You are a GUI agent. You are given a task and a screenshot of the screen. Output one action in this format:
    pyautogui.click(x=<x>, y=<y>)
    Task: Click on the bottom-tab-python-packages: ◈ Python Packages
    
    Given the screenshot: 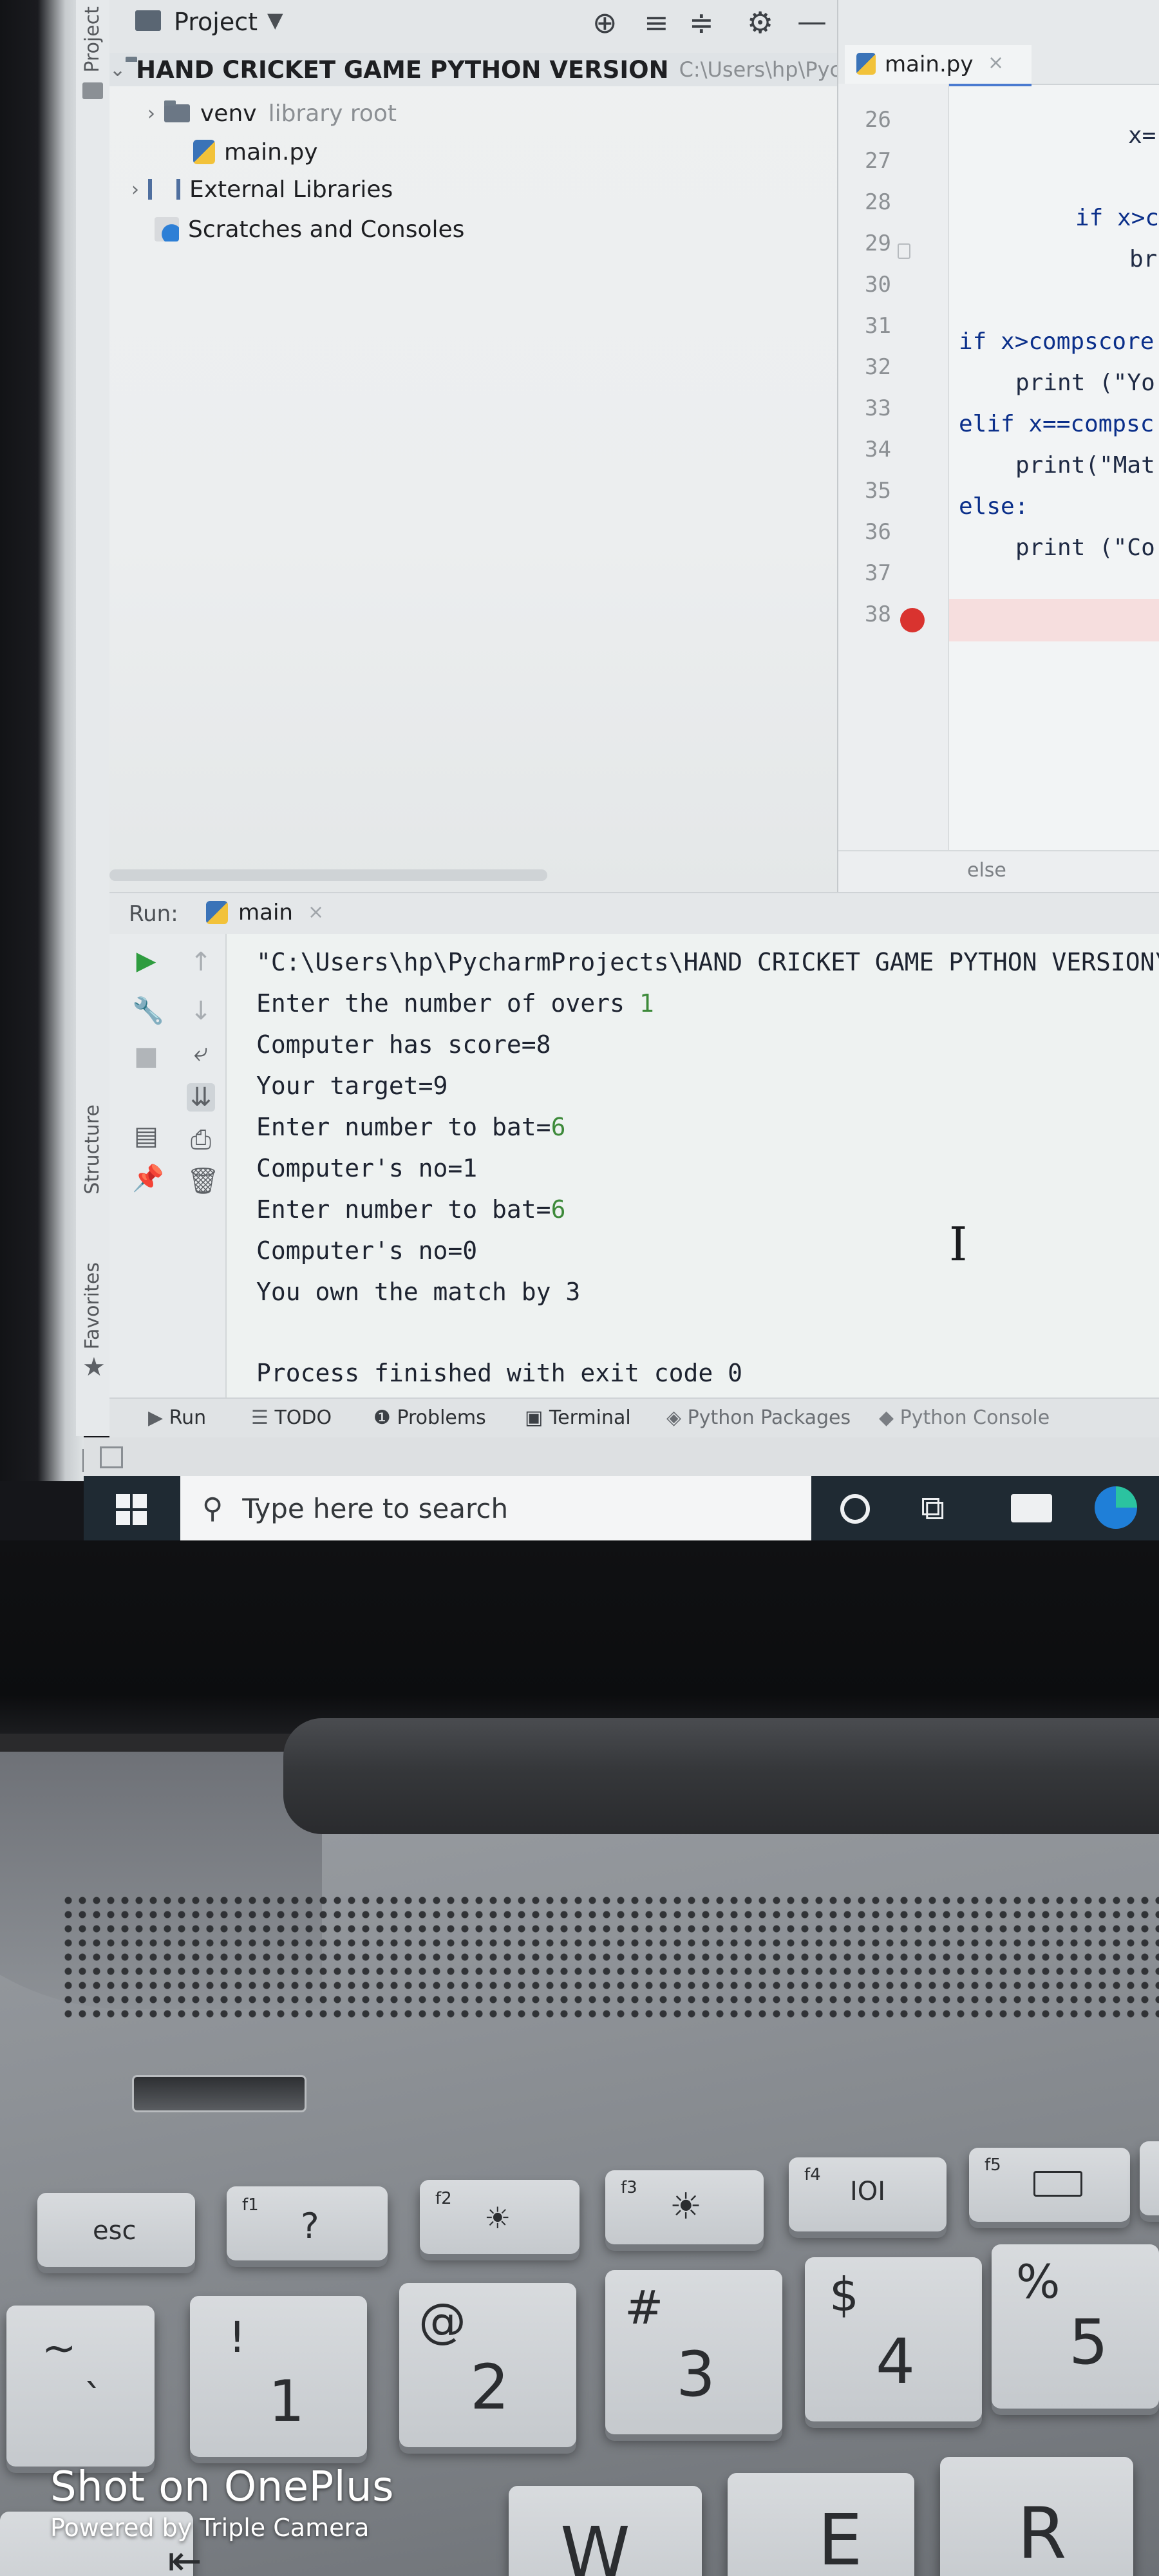 What is the action you would take?
    pyautogui.click(x=758, y=1417)
    